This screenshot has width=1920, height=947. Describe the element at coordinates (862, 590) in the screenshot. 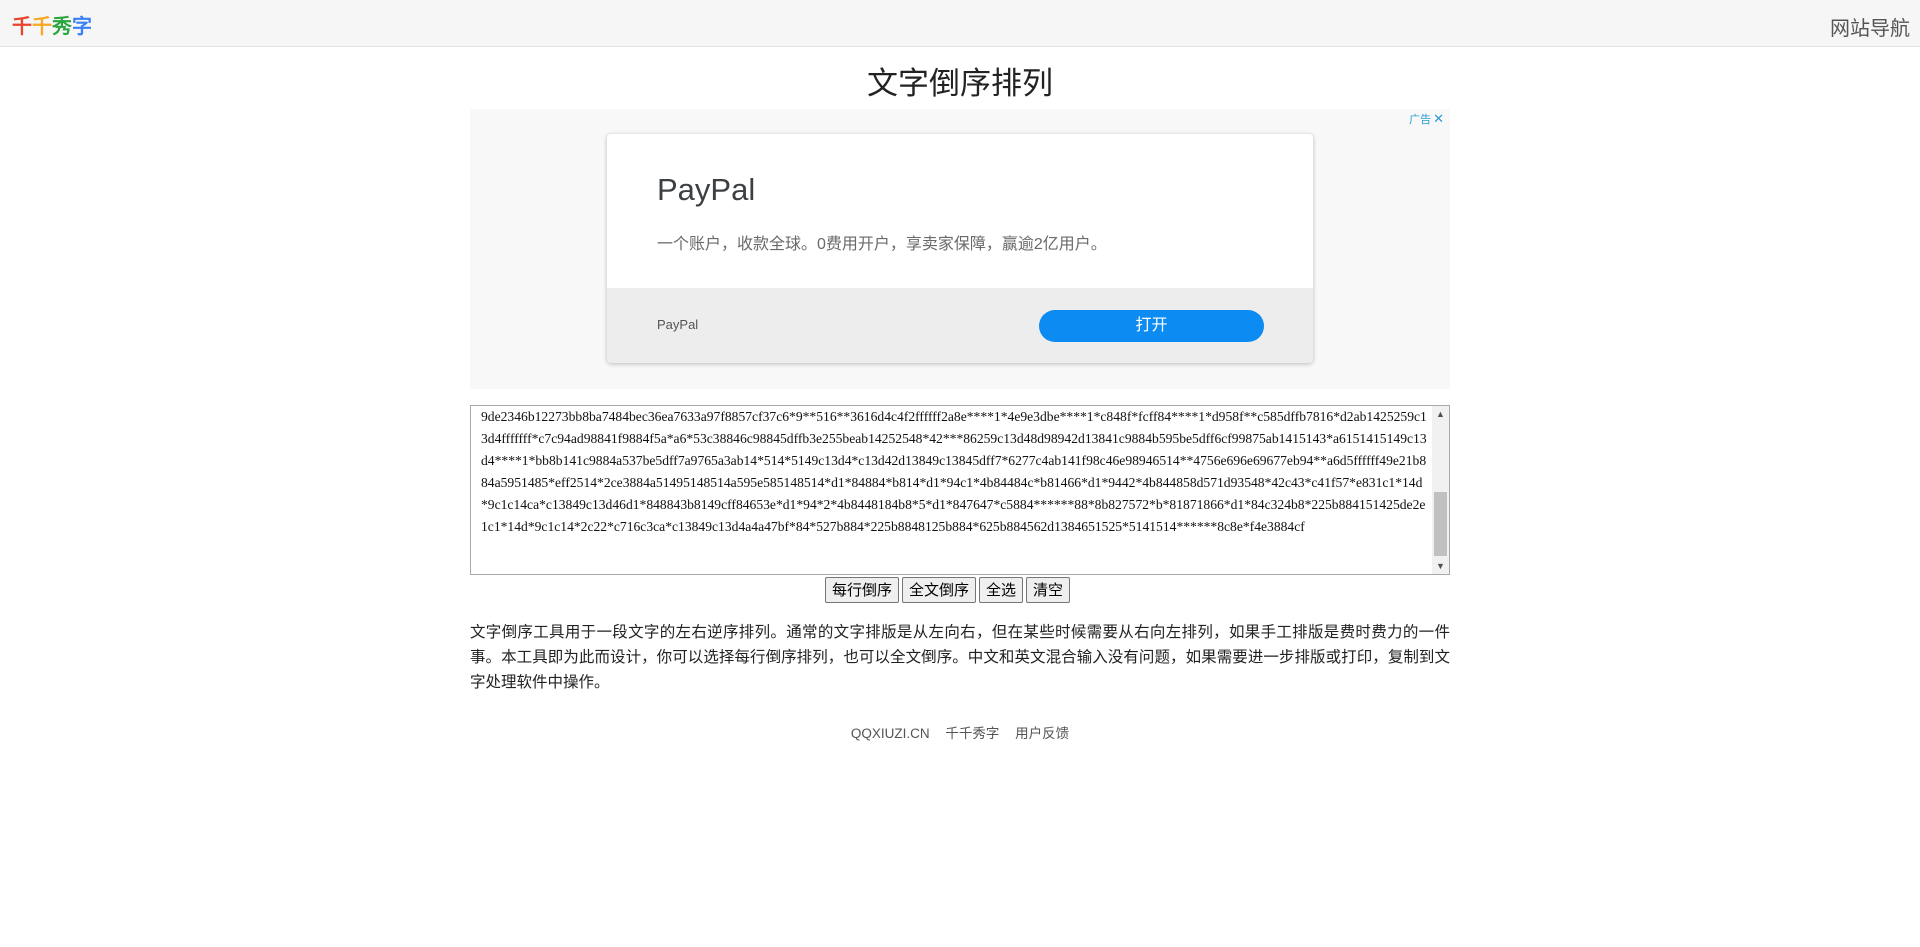

I see `reverse-each-line-button: 每行倒序` at that location.